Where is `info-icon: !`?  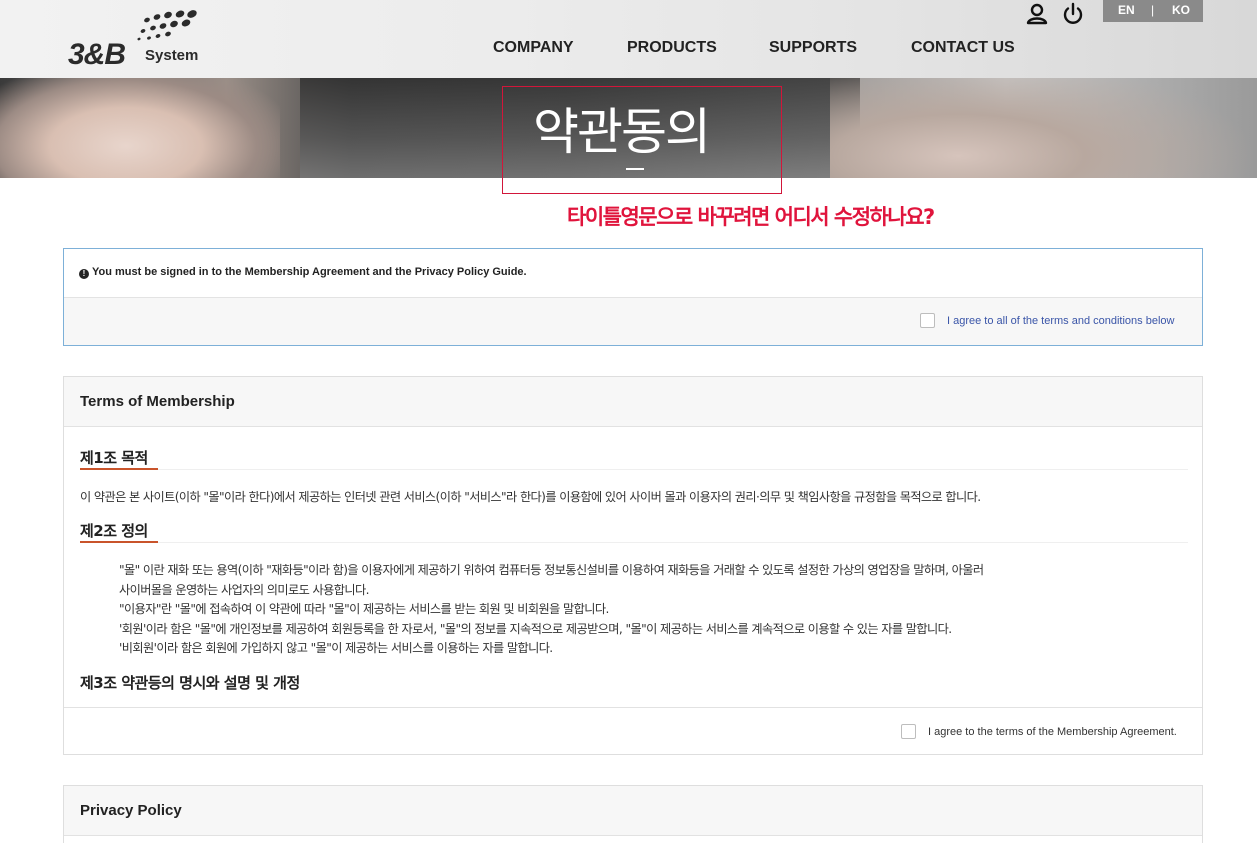 info-icon: ! is located at coordinates (84, 274).